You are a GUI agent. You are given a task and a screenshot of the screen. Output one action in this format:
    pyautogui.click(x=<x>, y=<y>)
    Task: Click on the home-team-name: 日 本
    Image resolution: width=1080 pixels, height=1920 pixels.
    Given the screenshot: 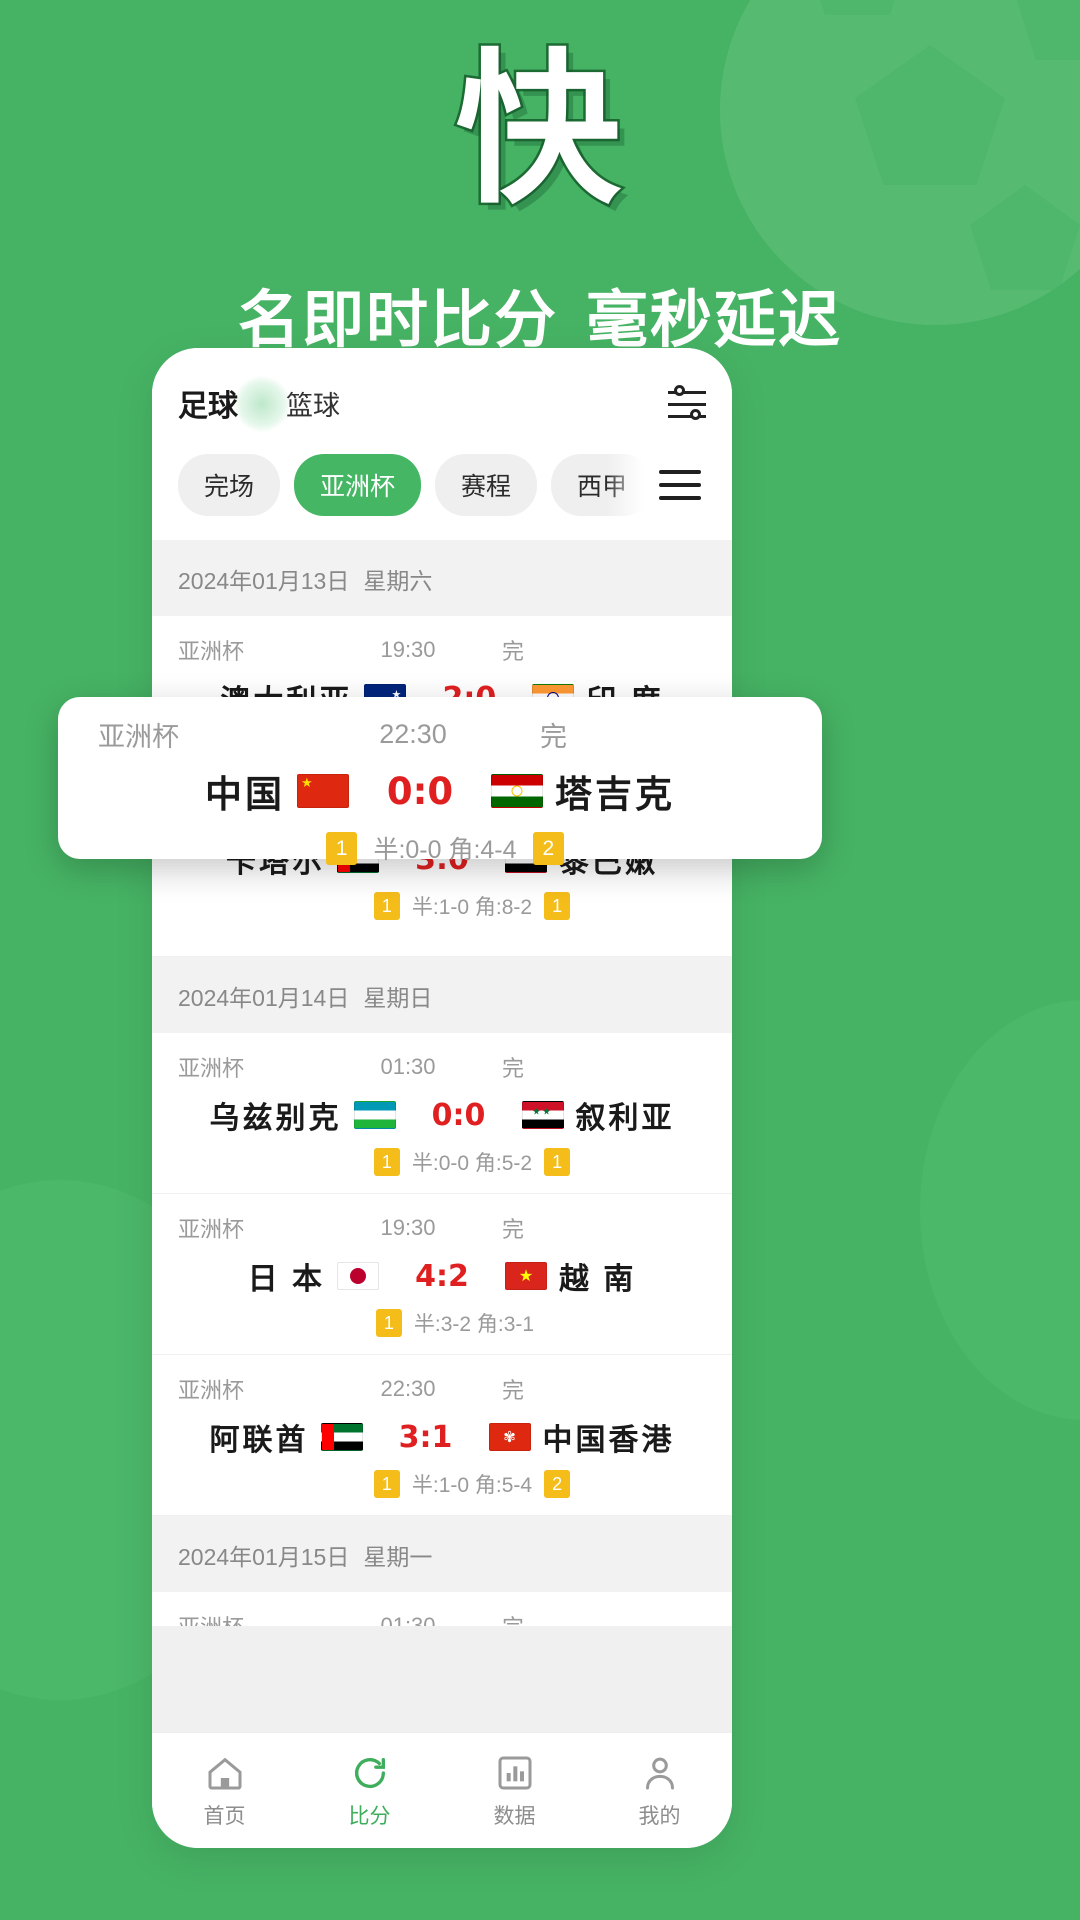 What is the action you would take?
    pyautogui.click(x=286, y=1279)
    